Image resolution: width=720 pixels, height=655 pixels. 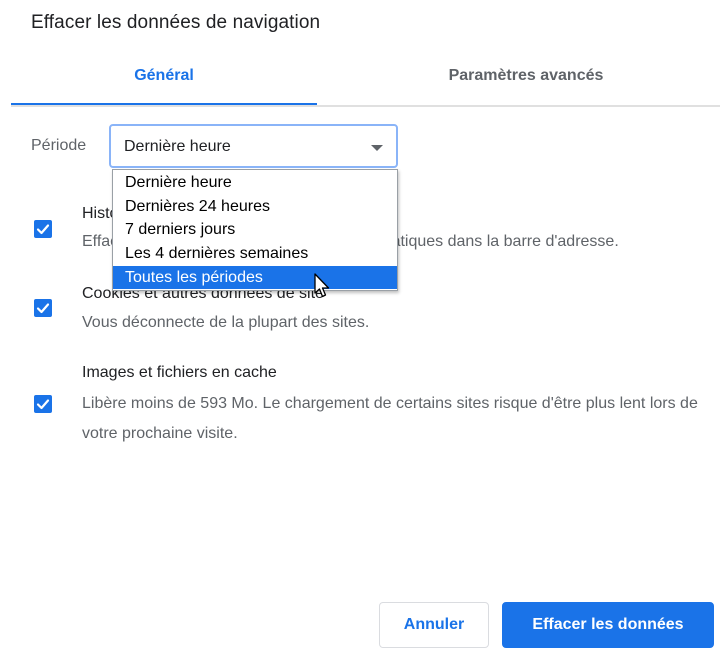 I want to click on dropdown-option-highlighted: Toutes les périodes, so click(x=255, y=277).